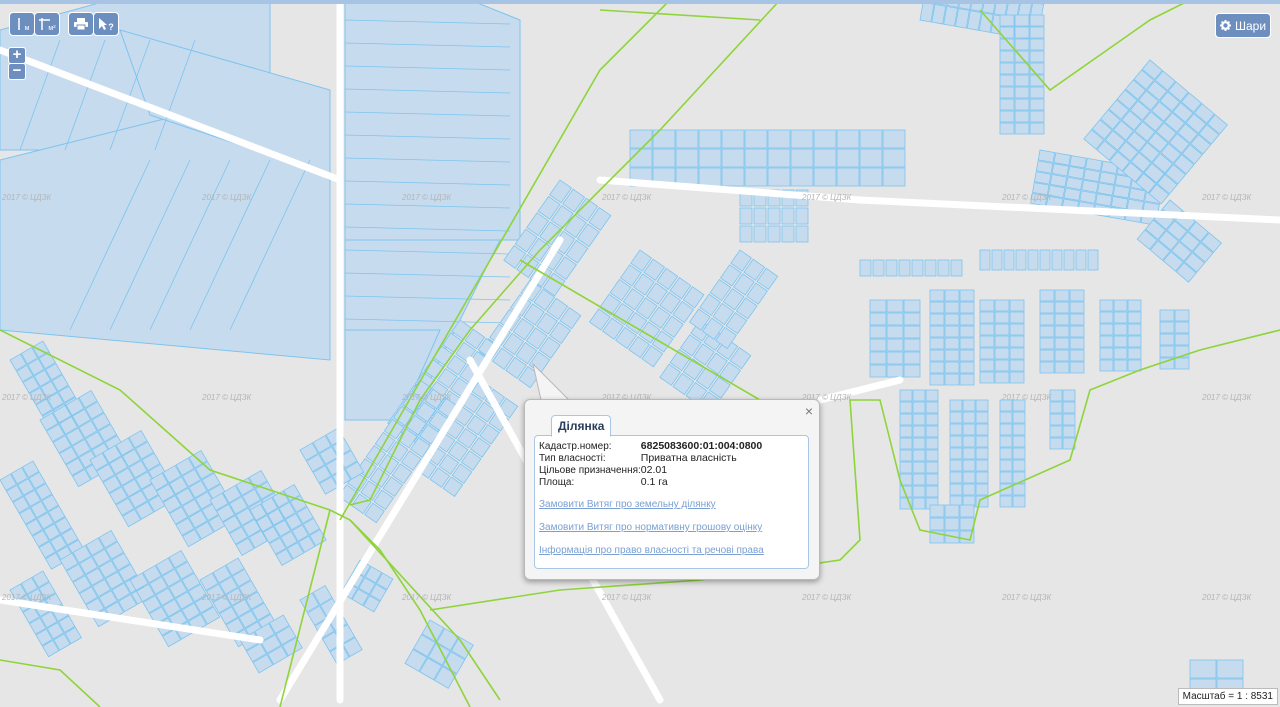 This screenshot has width=1280, height=707. What do you see at coordinates (17, 71) in the screenshot?
I see `zoom-out-button: −` at bounding box center [17, 71].